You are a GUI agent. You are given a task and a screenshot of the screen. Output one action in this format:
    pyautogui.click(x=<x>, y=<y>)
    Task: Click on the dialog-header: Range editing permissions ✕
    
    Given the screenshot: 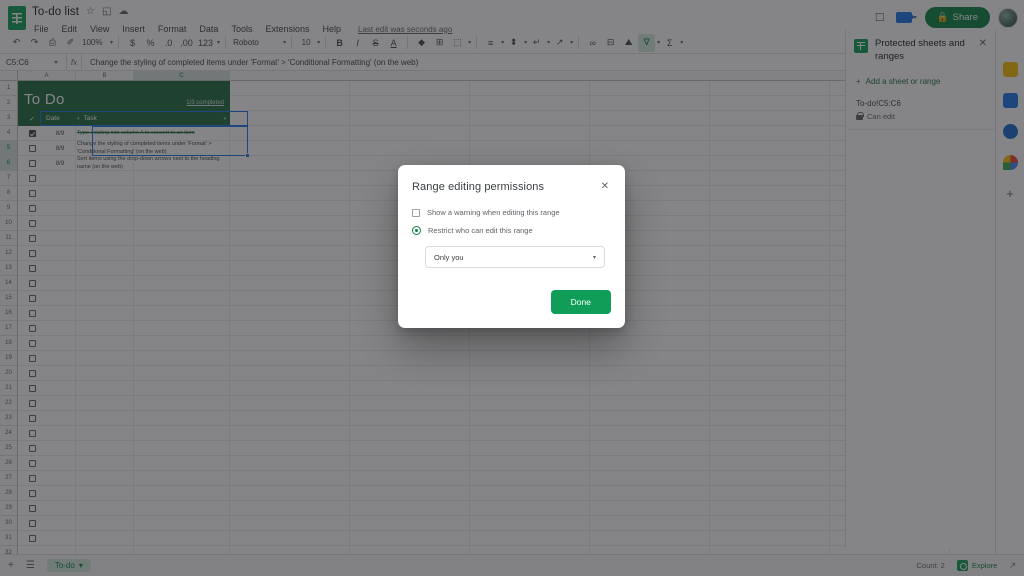 What is the action you would take?
    pyautogui.click(x=511, y=187)
    